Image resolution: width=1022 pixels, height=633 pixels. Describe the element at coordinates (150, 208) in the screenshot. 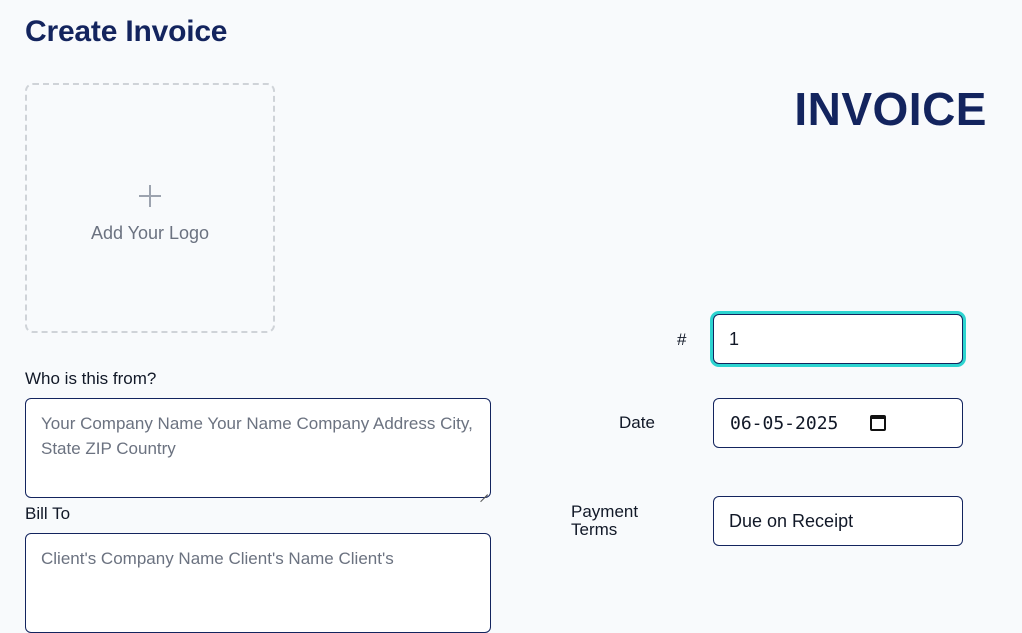

I see `add-logo-dropzone: Add Your Logo` at that location.